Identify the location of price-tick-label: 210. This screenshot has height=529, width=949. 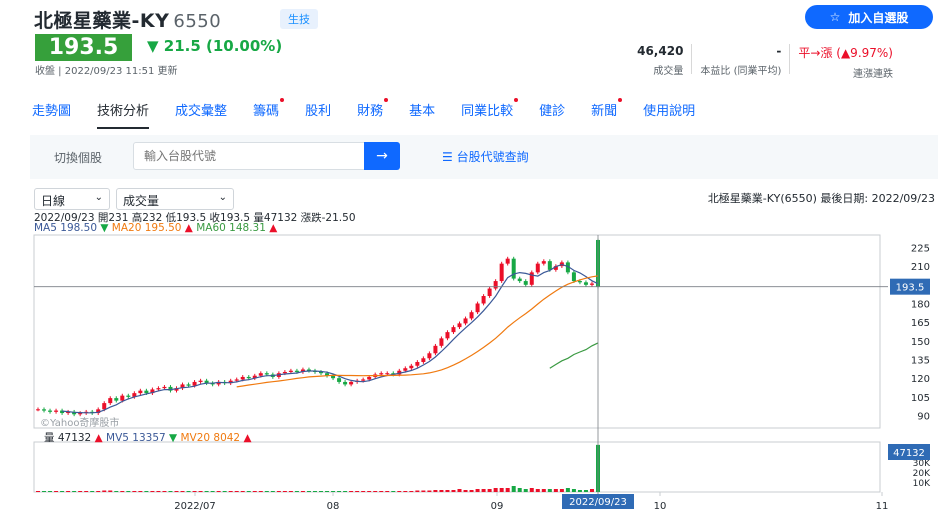
(920, 267).